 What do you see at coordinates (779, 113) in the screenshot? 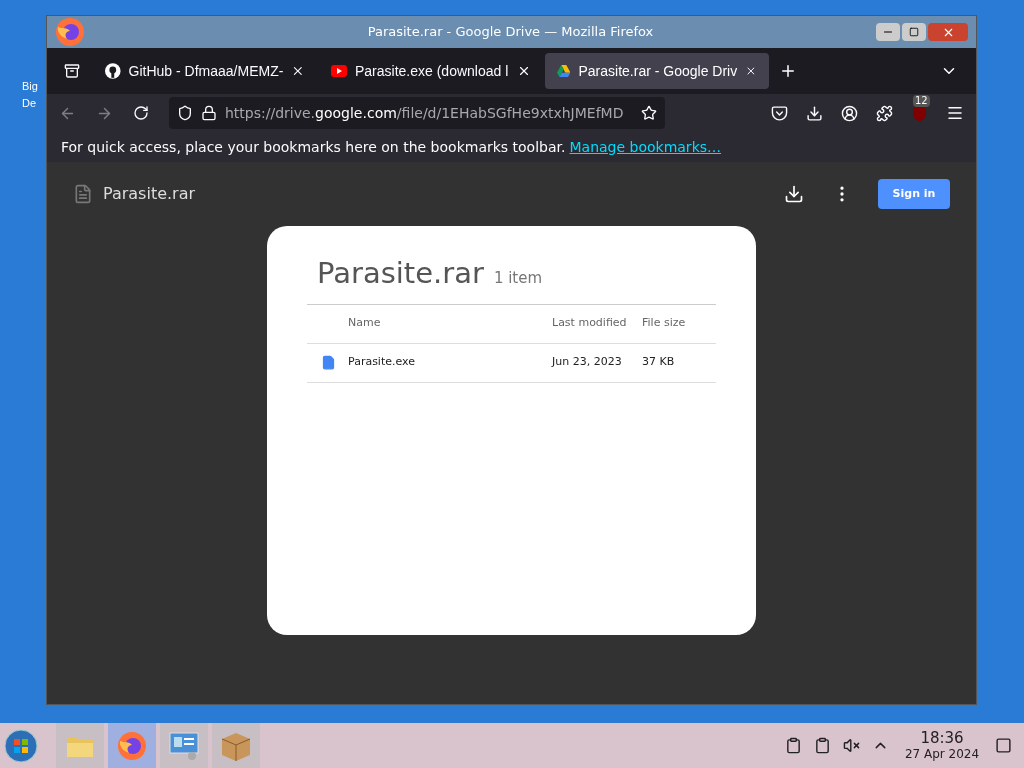
I see `pocket-icon` at bounding box center [779, 113].